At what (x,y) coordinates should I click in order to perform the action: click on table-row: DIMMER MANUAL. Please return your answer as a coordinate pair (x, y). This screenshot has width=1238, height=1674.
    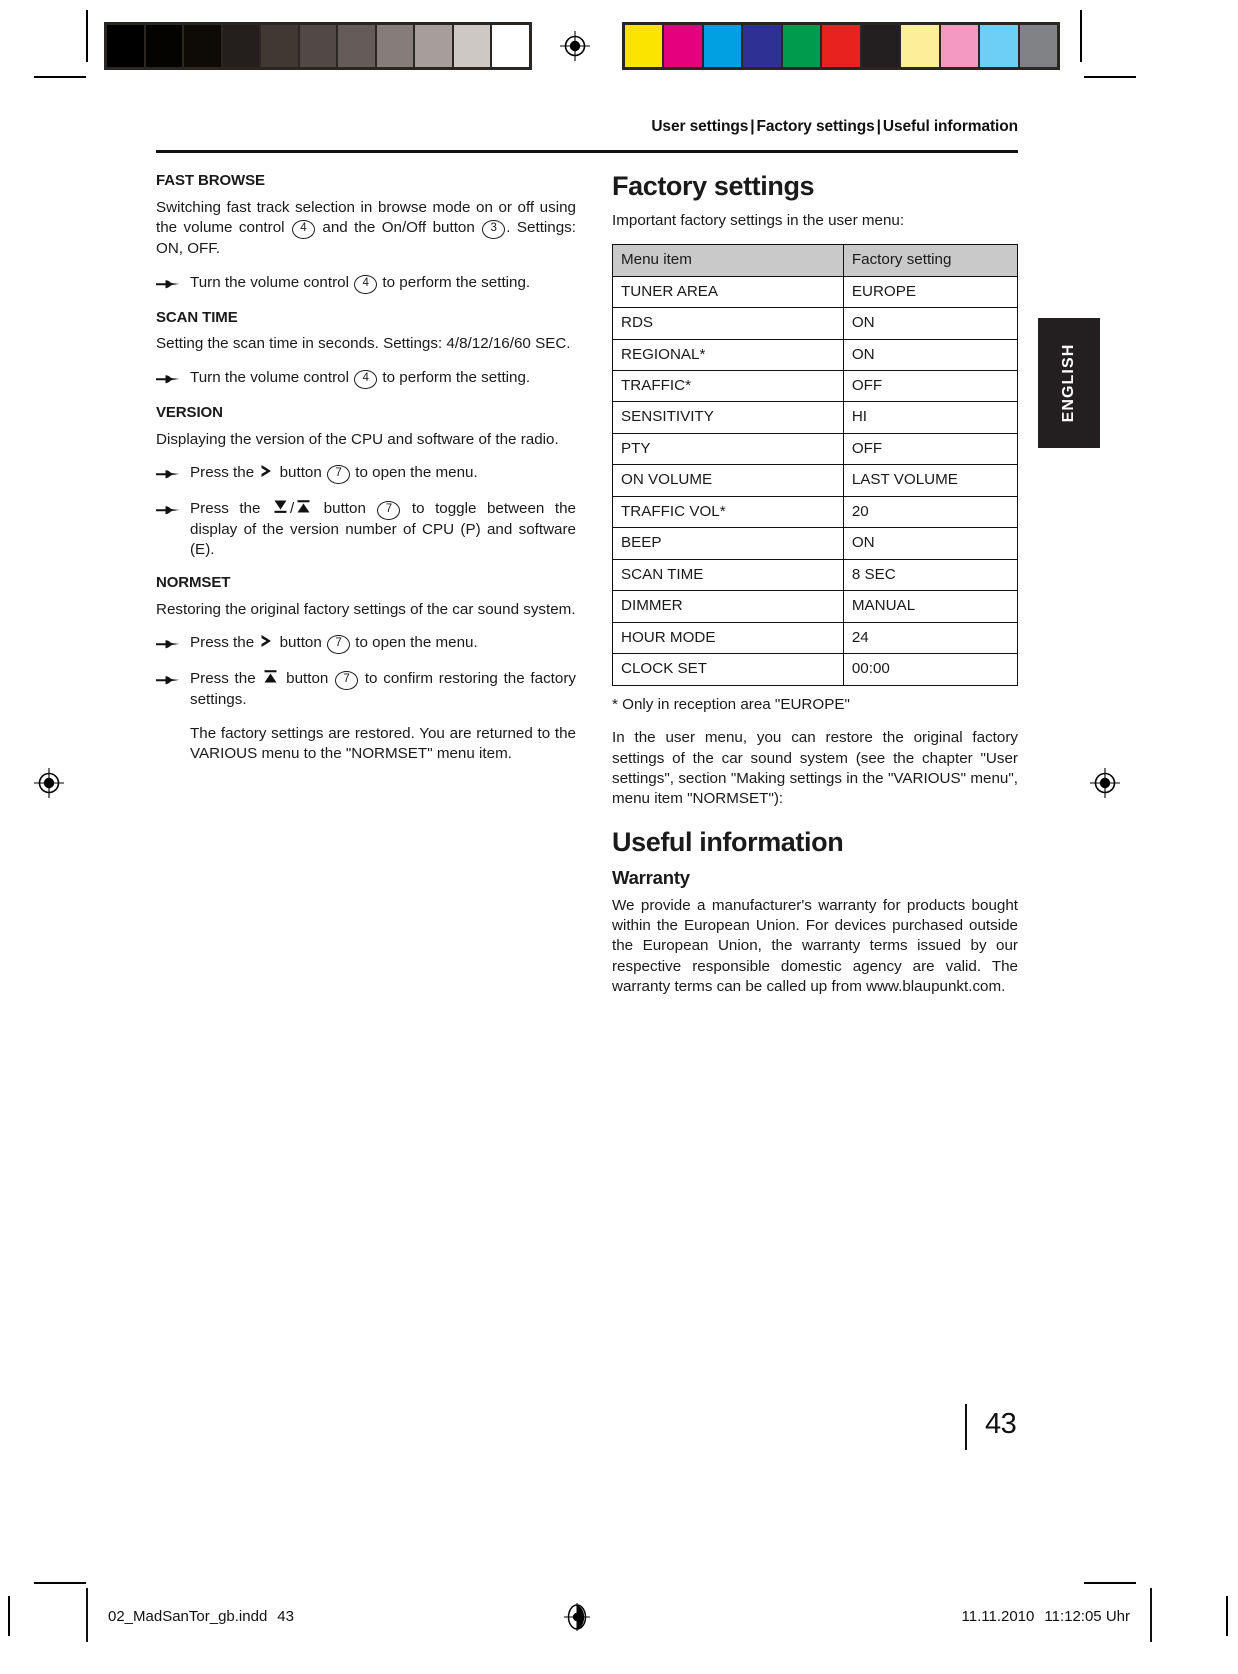
    Looking at the image, I should click on (815, 606).